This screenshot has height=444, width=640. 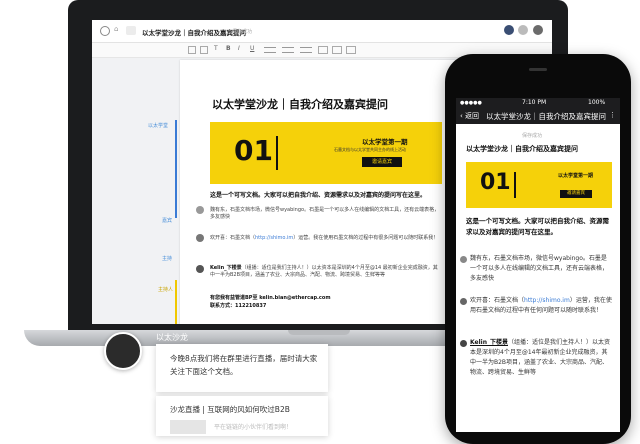 I want to click on cover-banner: 01 以太学堂第一期 邀请嘉宾, so click(x=539, y=185).